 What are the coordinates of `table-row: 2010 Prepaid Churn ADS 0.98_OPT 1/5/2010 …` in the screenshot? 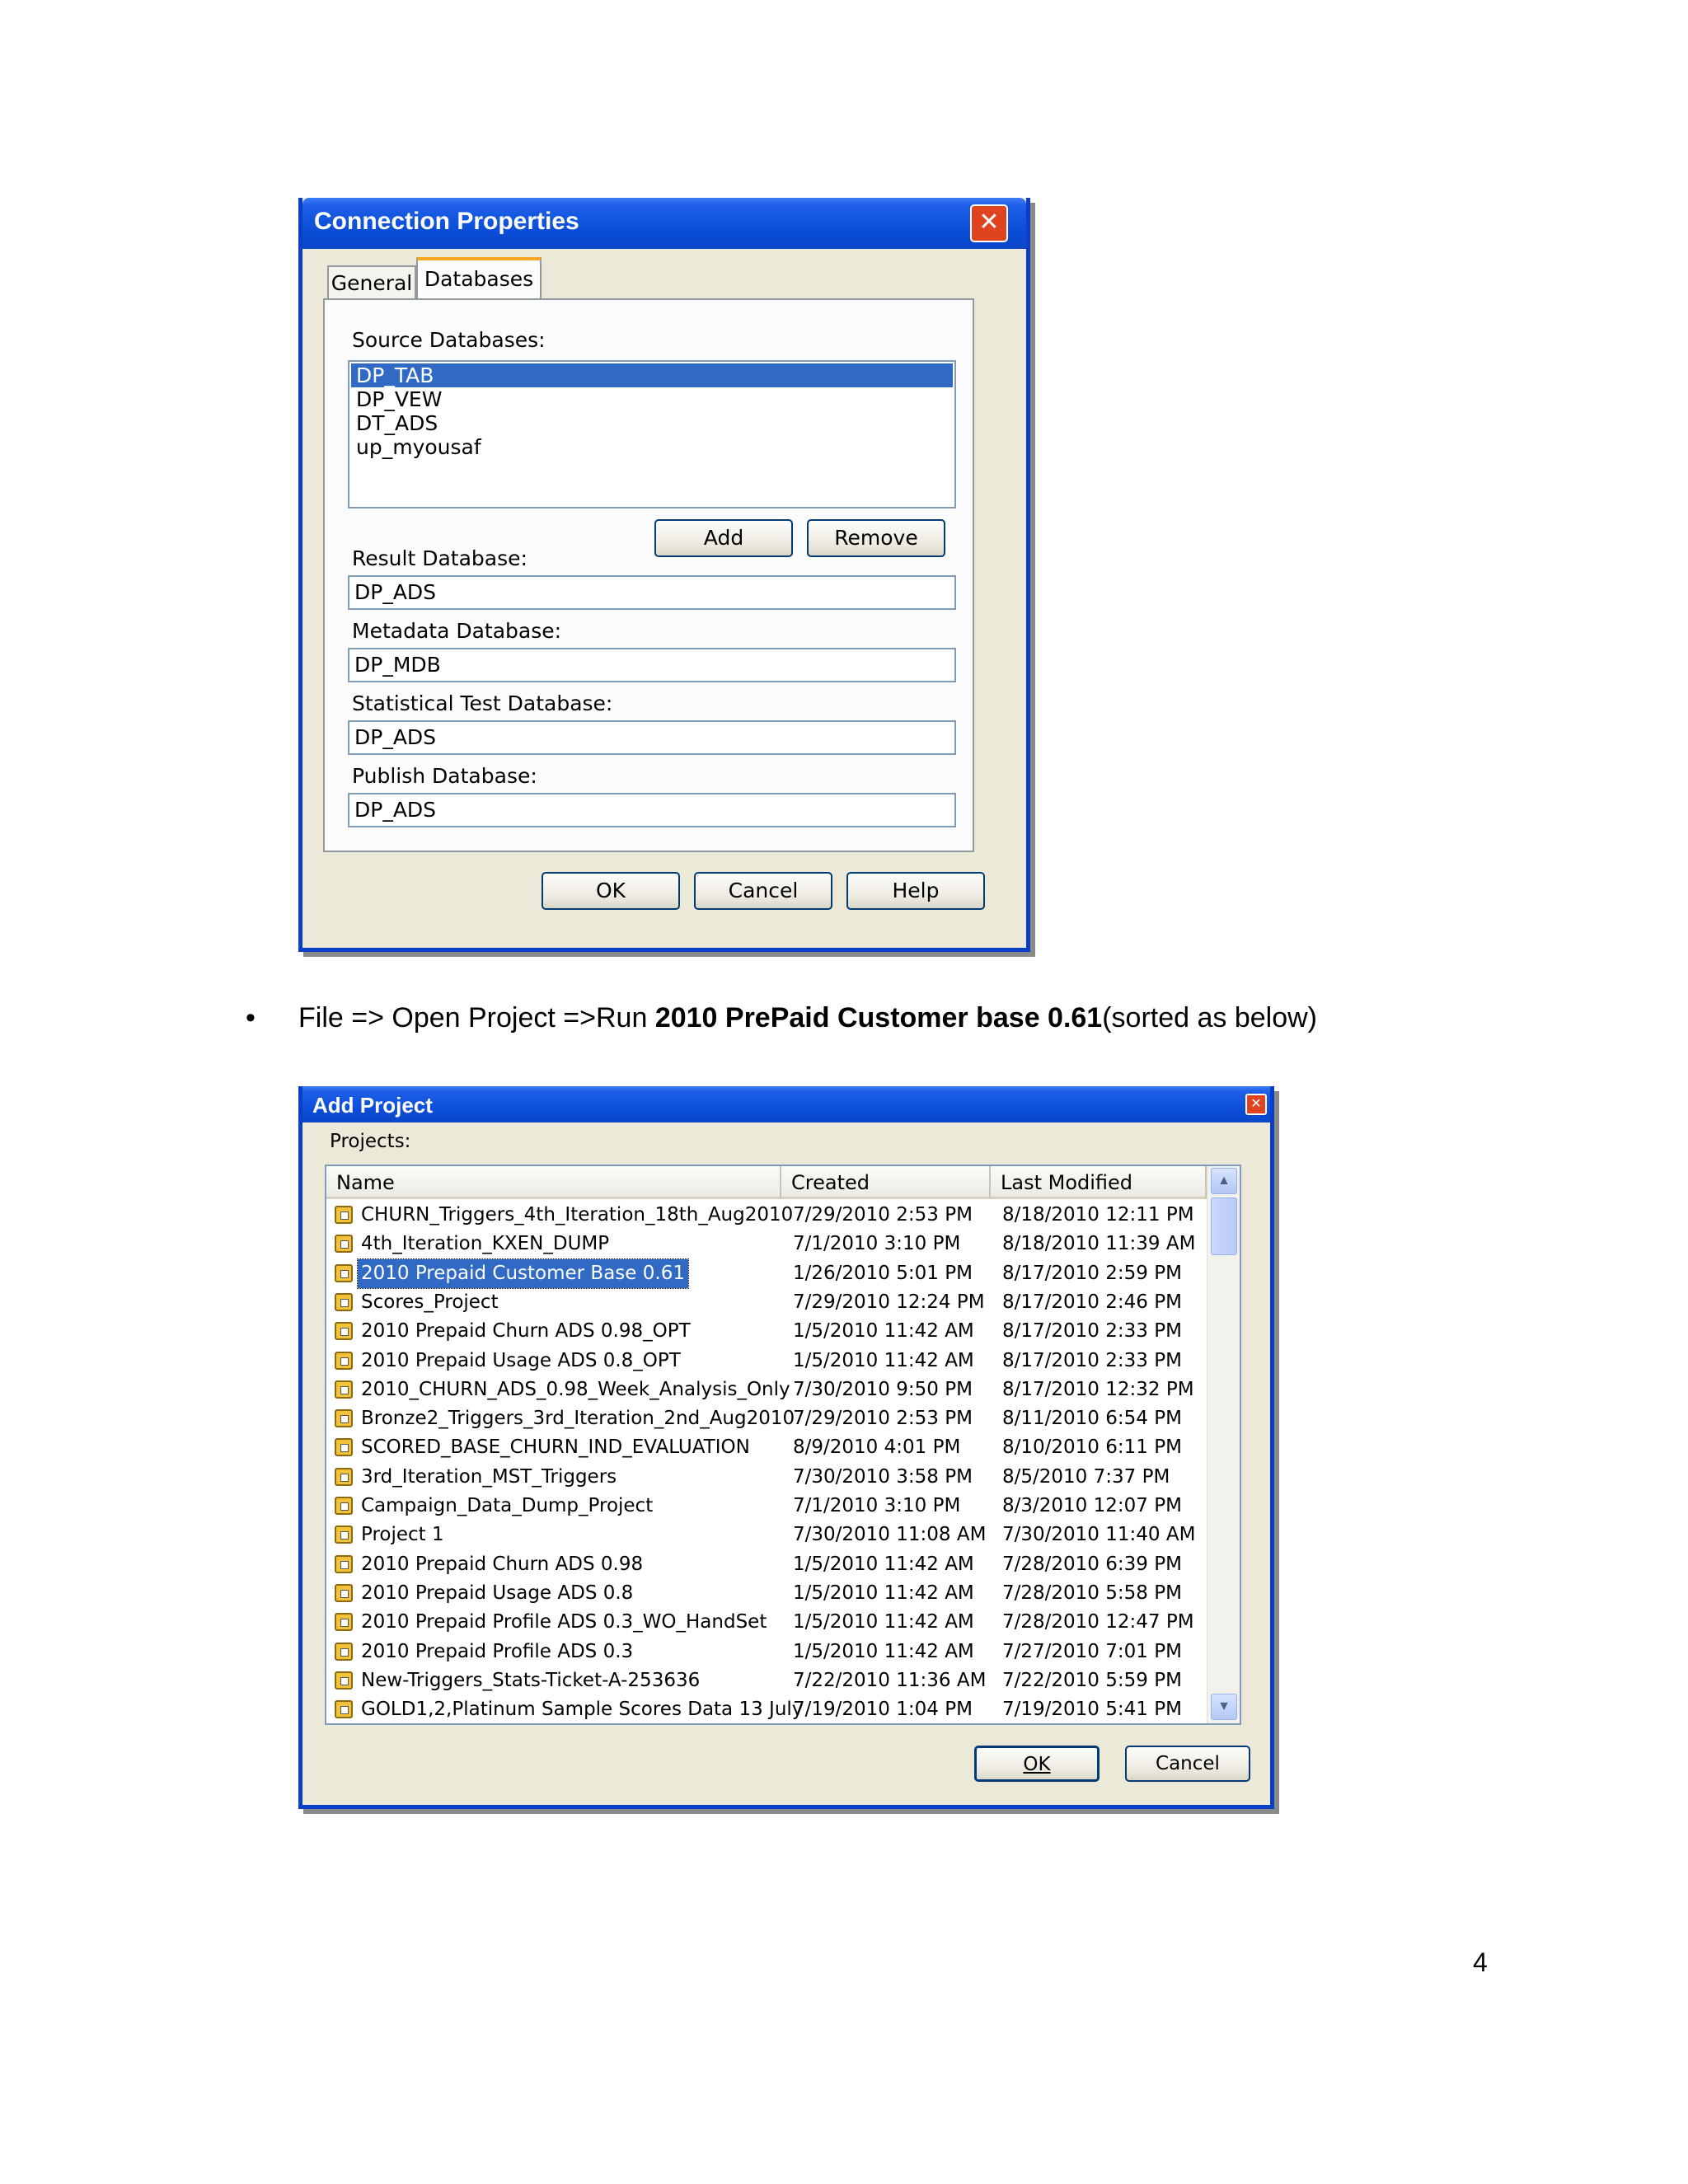 It's located at (767, 1331).